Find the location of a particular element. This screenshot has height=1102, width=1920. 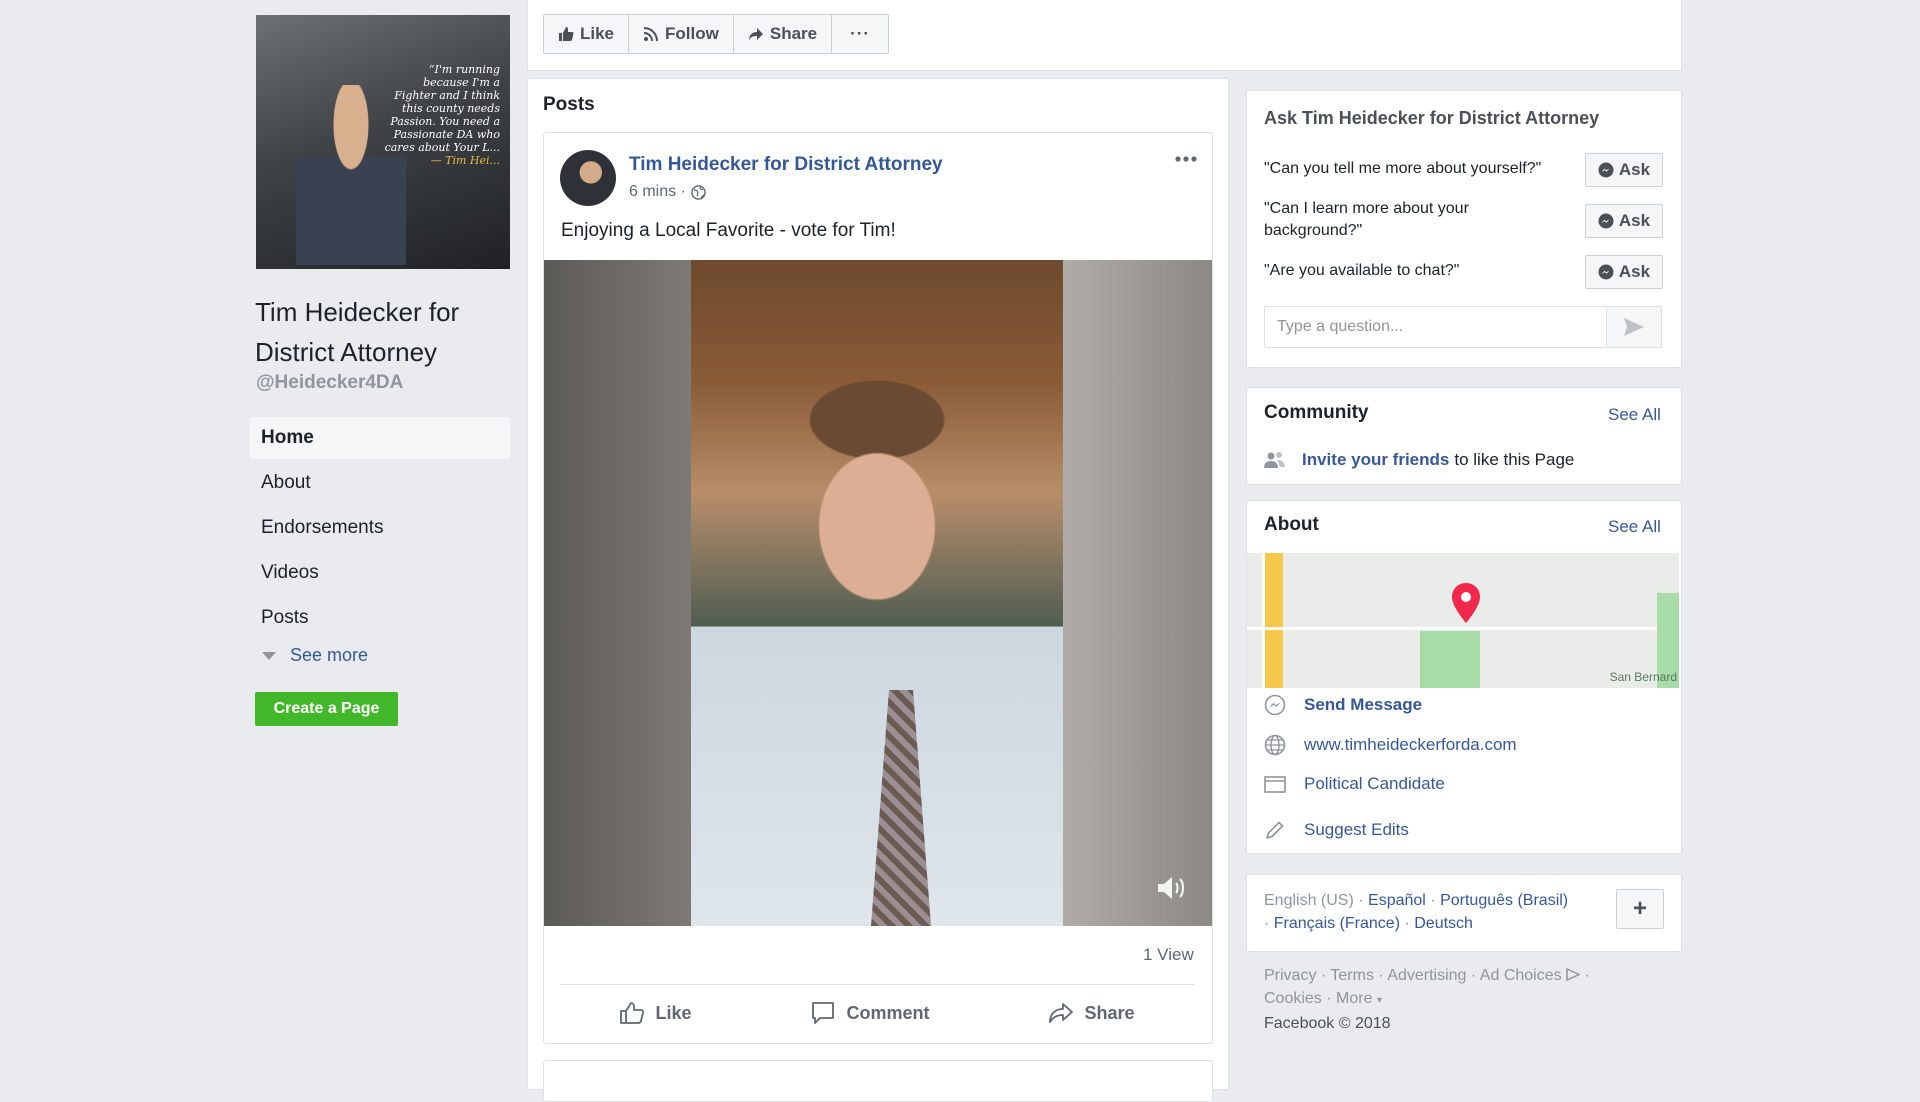

comment-button: Comment is located at coordinates (870, 1013).